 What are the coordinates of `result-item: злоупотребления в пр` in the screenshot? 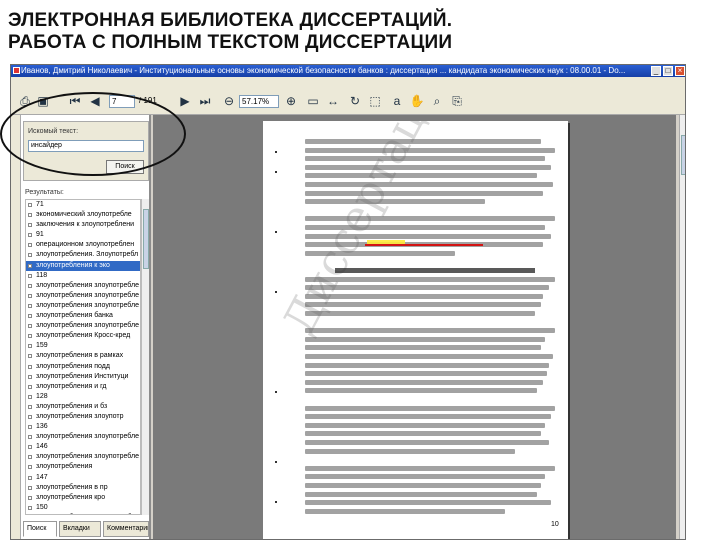 It's located at (83, 488).